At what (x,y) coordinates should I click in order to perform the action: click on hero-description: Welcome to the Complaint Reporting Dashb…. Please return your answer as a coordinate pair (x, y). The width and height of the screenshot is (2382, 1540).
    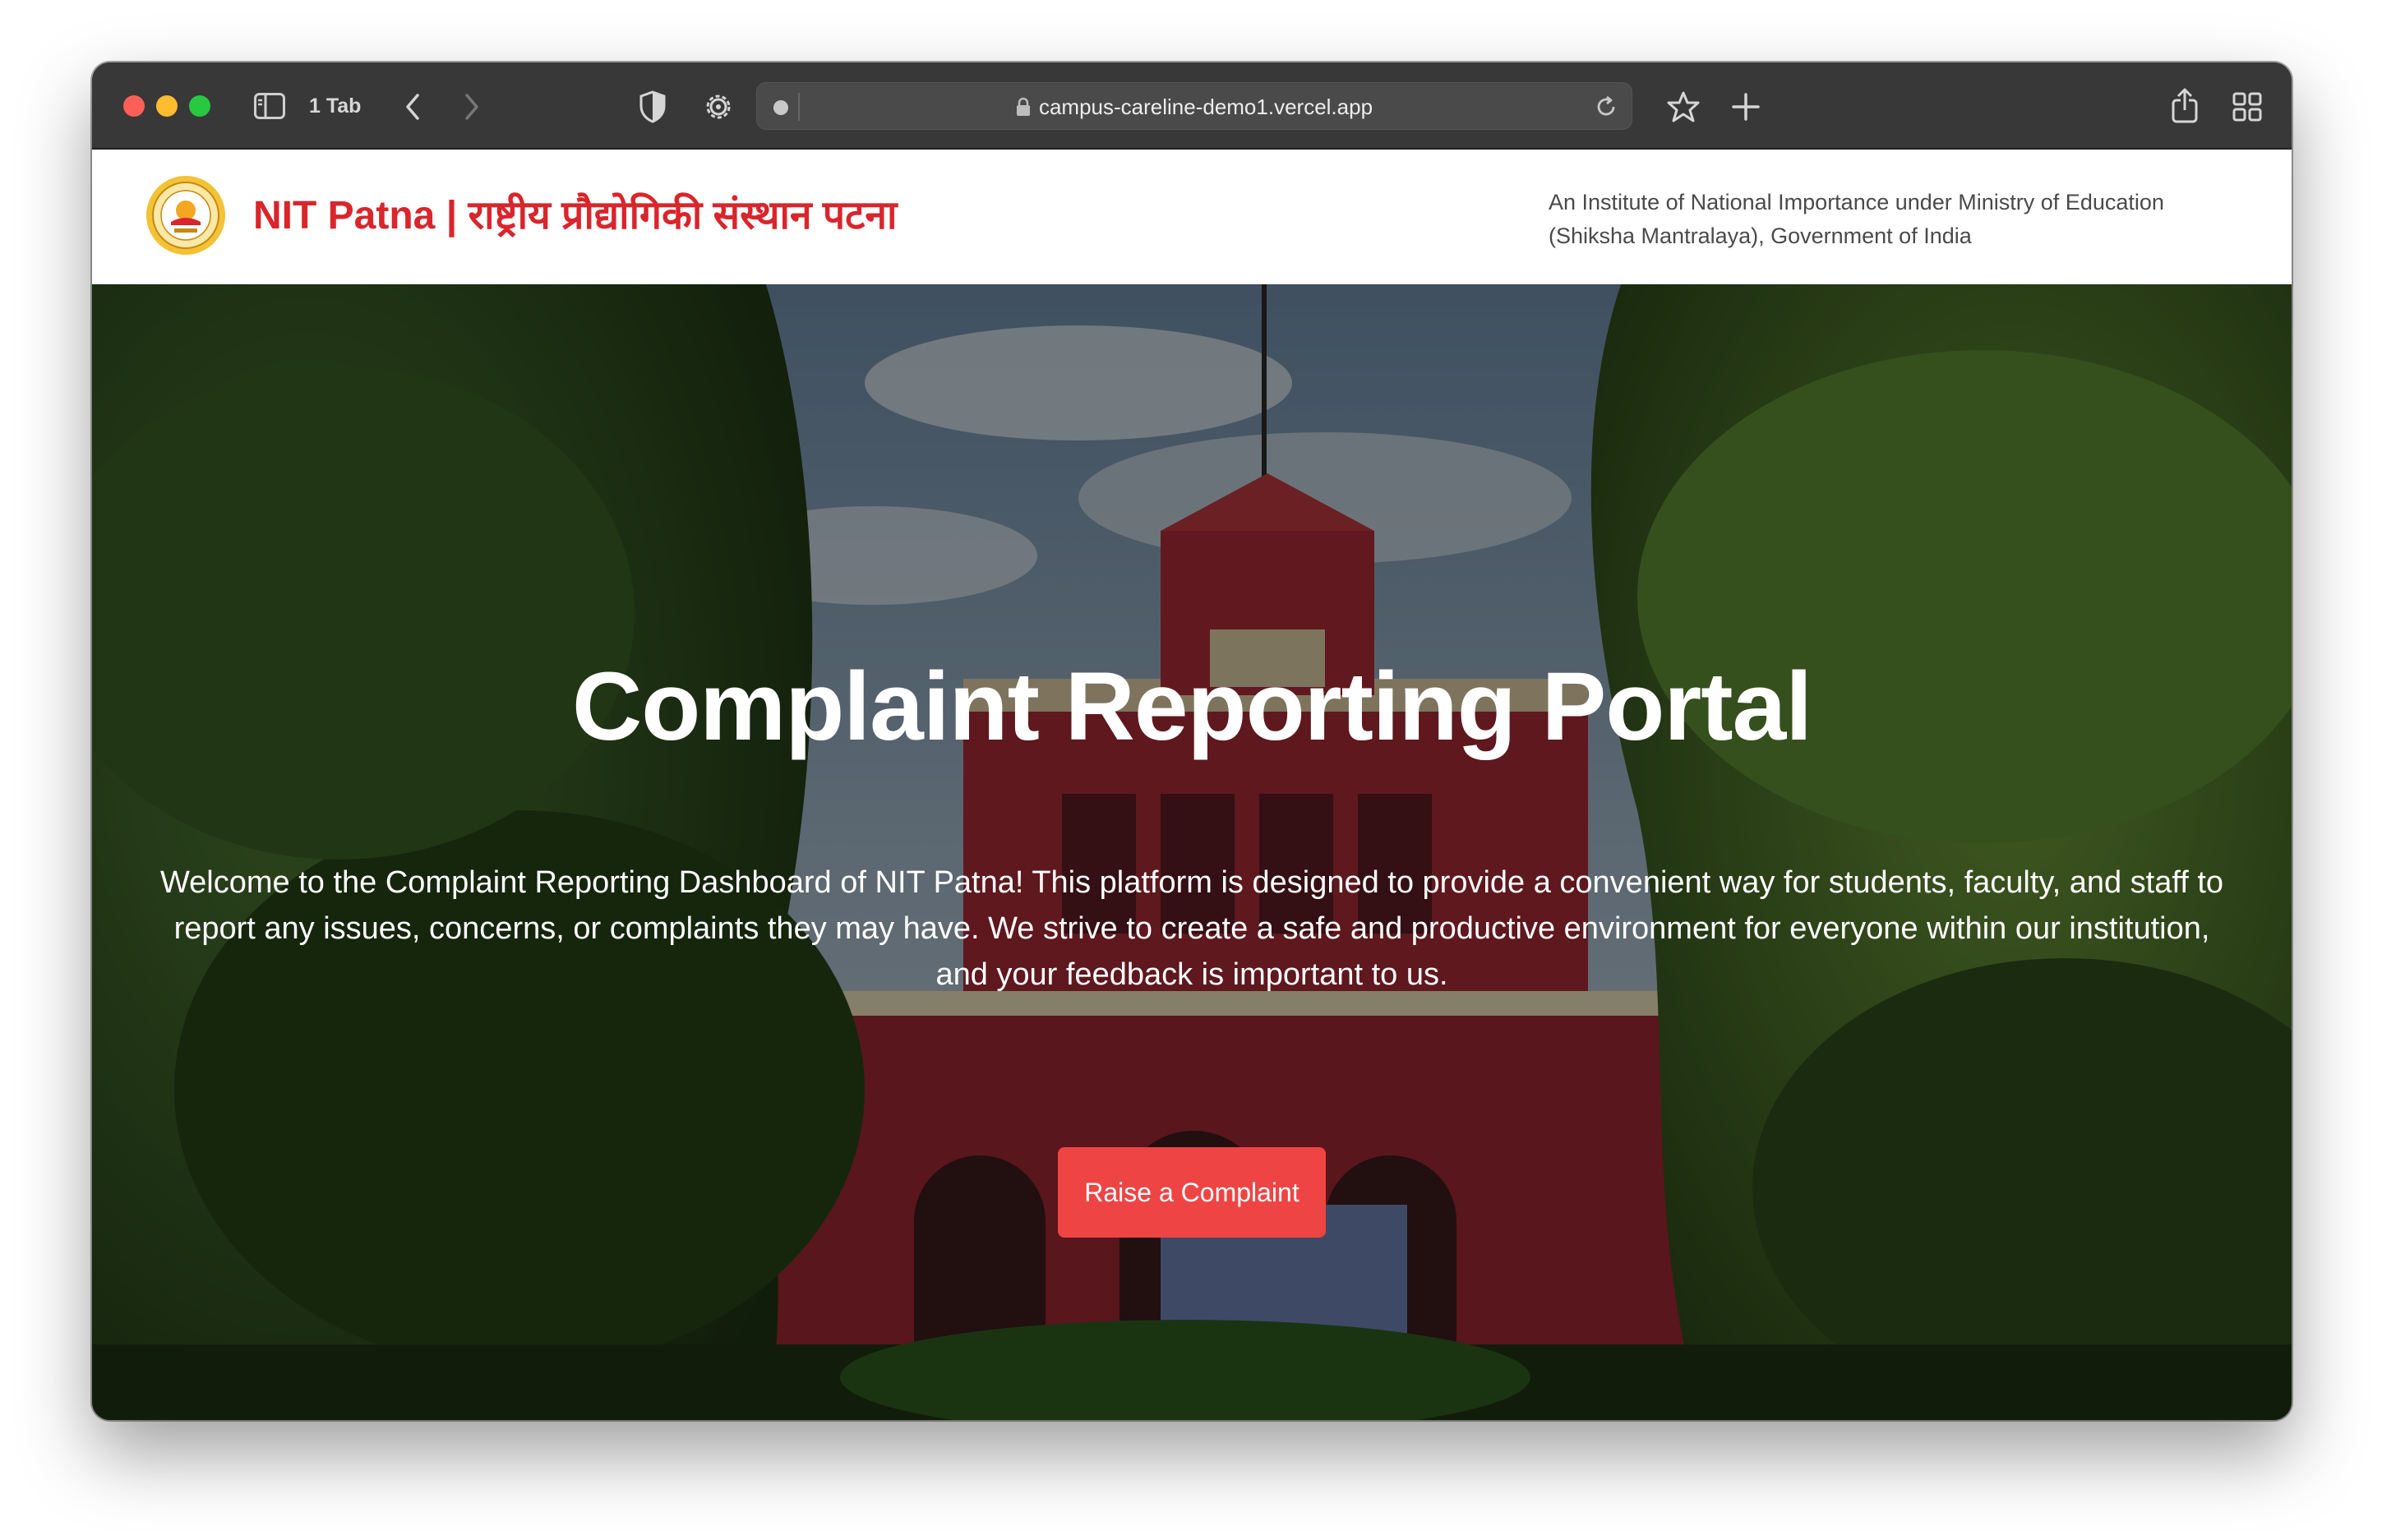
    Looking at the image, I should click on (1191, 929).